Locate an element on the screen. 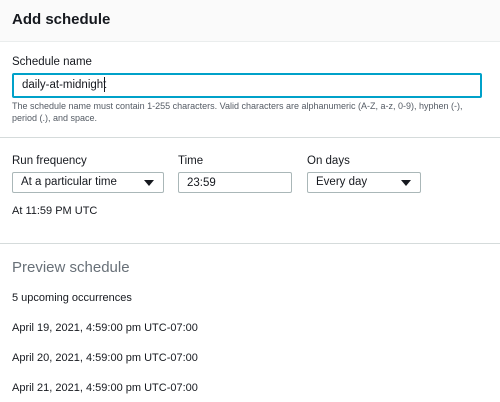 This screenshot has width=500, height=402. utc-summary: At 11:59 PM UTC is located at coordinates (55, 211).